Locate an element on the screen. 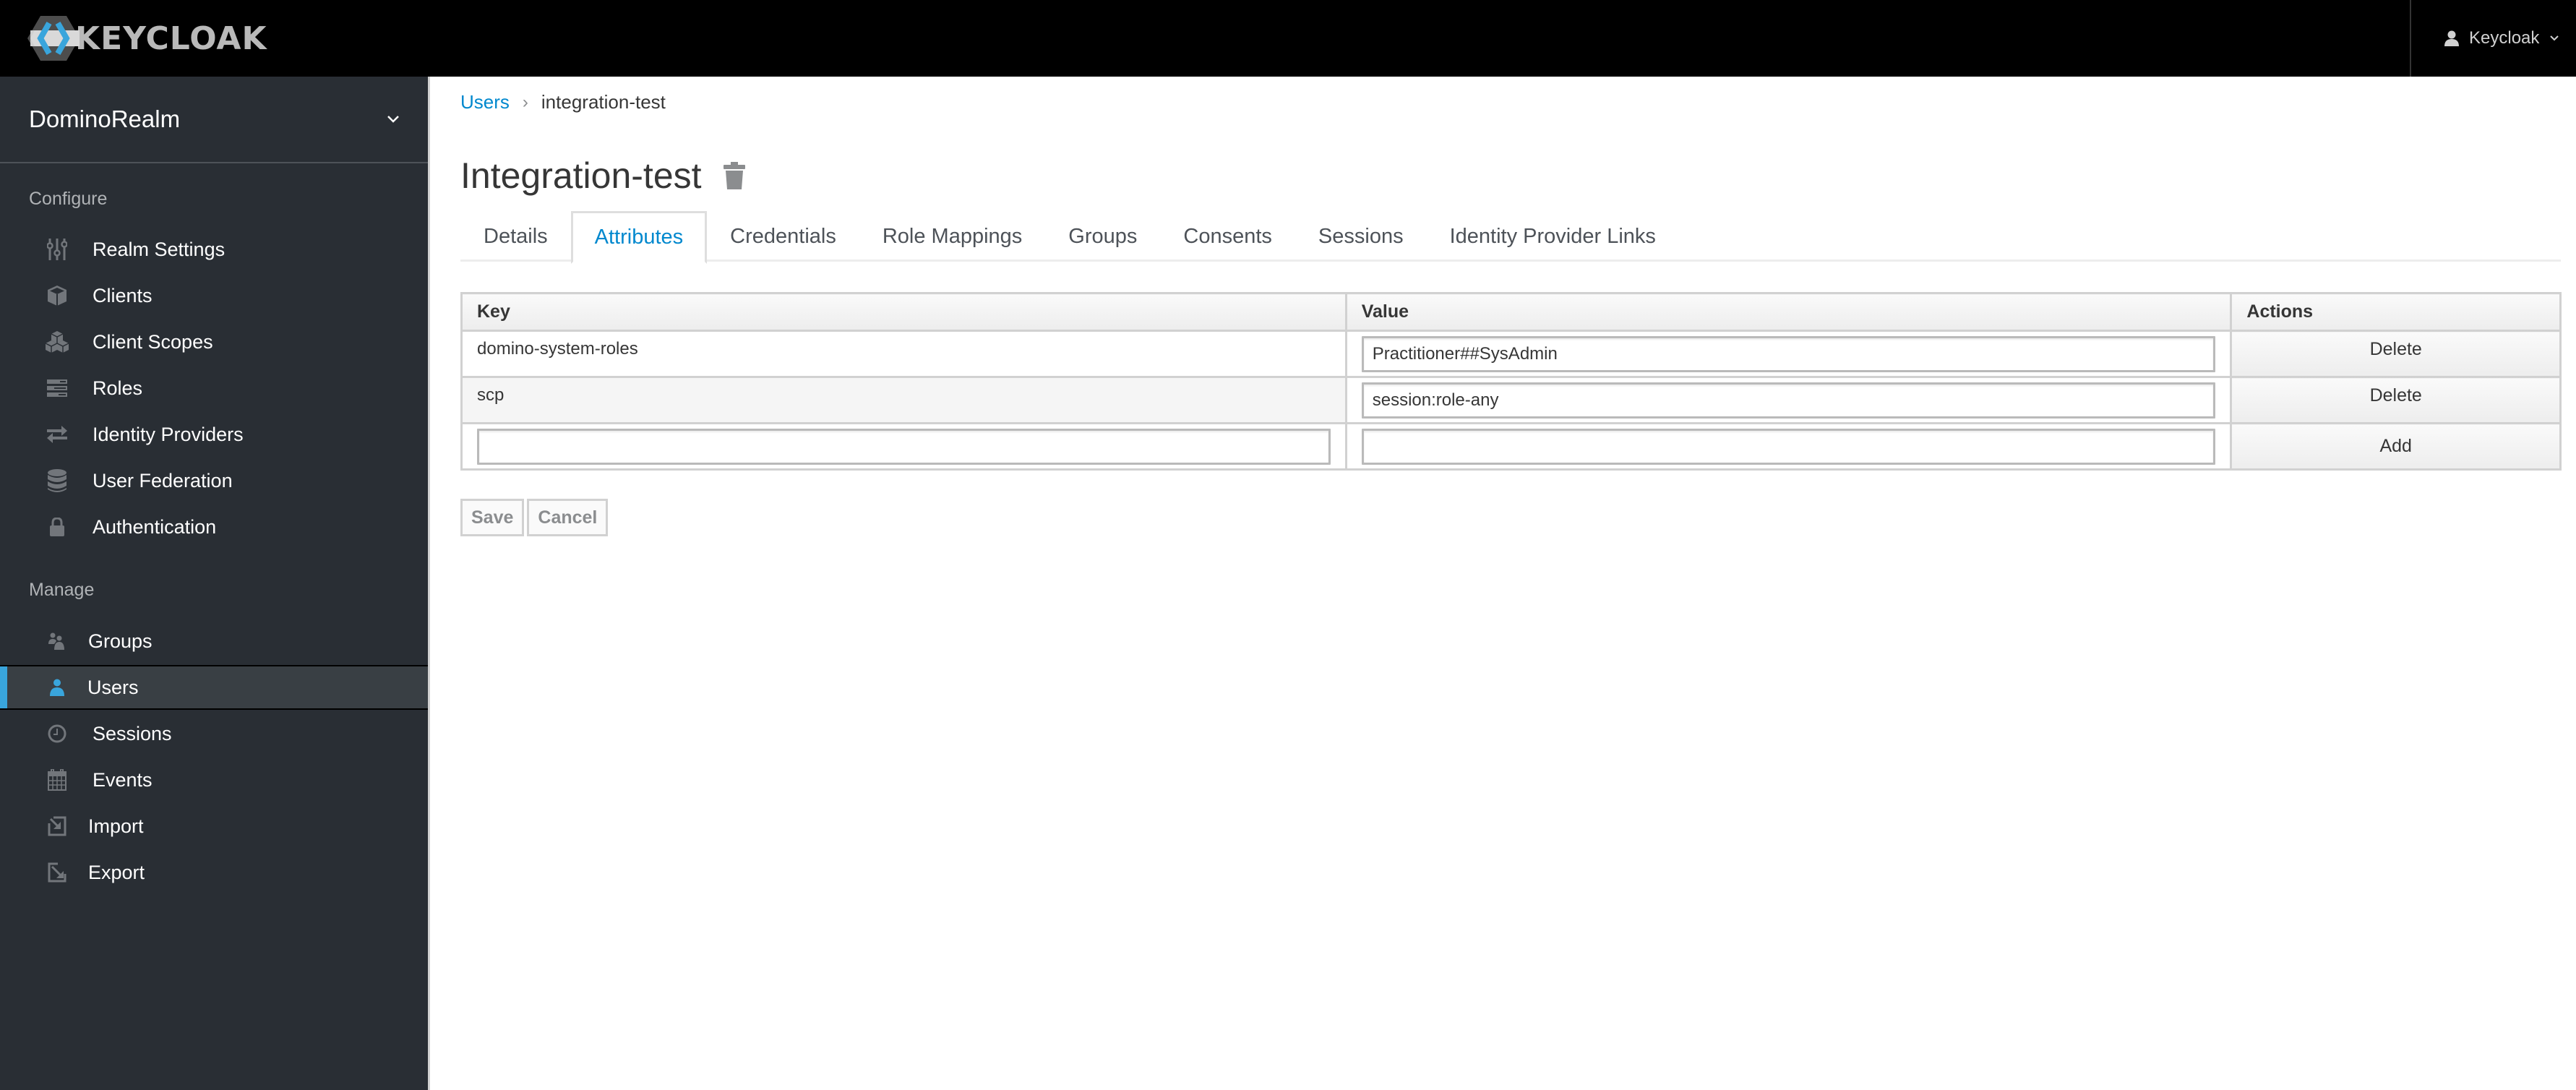  lock-icon is located at coordinates (57, 527).